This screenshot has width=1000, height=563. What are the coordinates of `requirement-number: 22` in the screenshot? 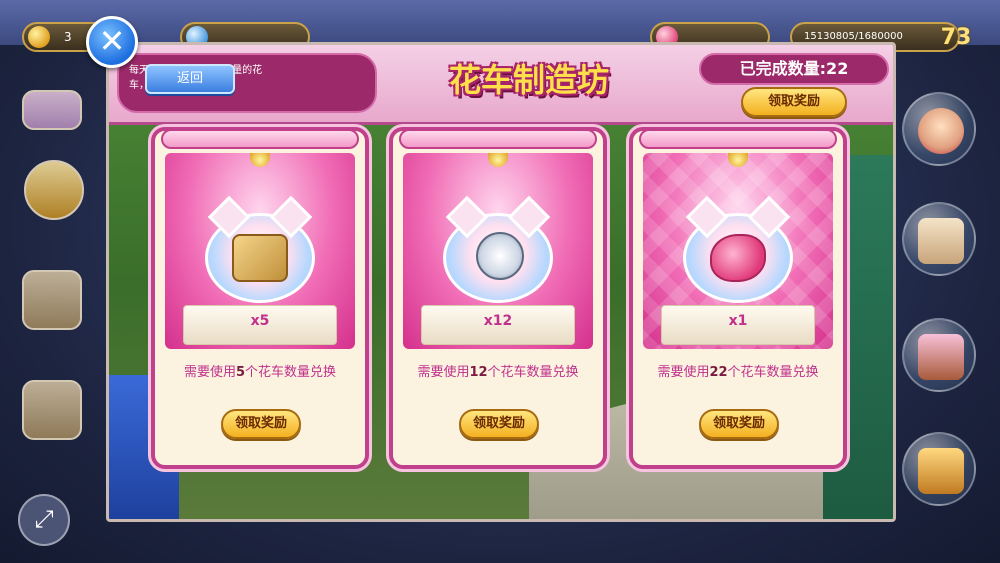 It's located at (718, 372).